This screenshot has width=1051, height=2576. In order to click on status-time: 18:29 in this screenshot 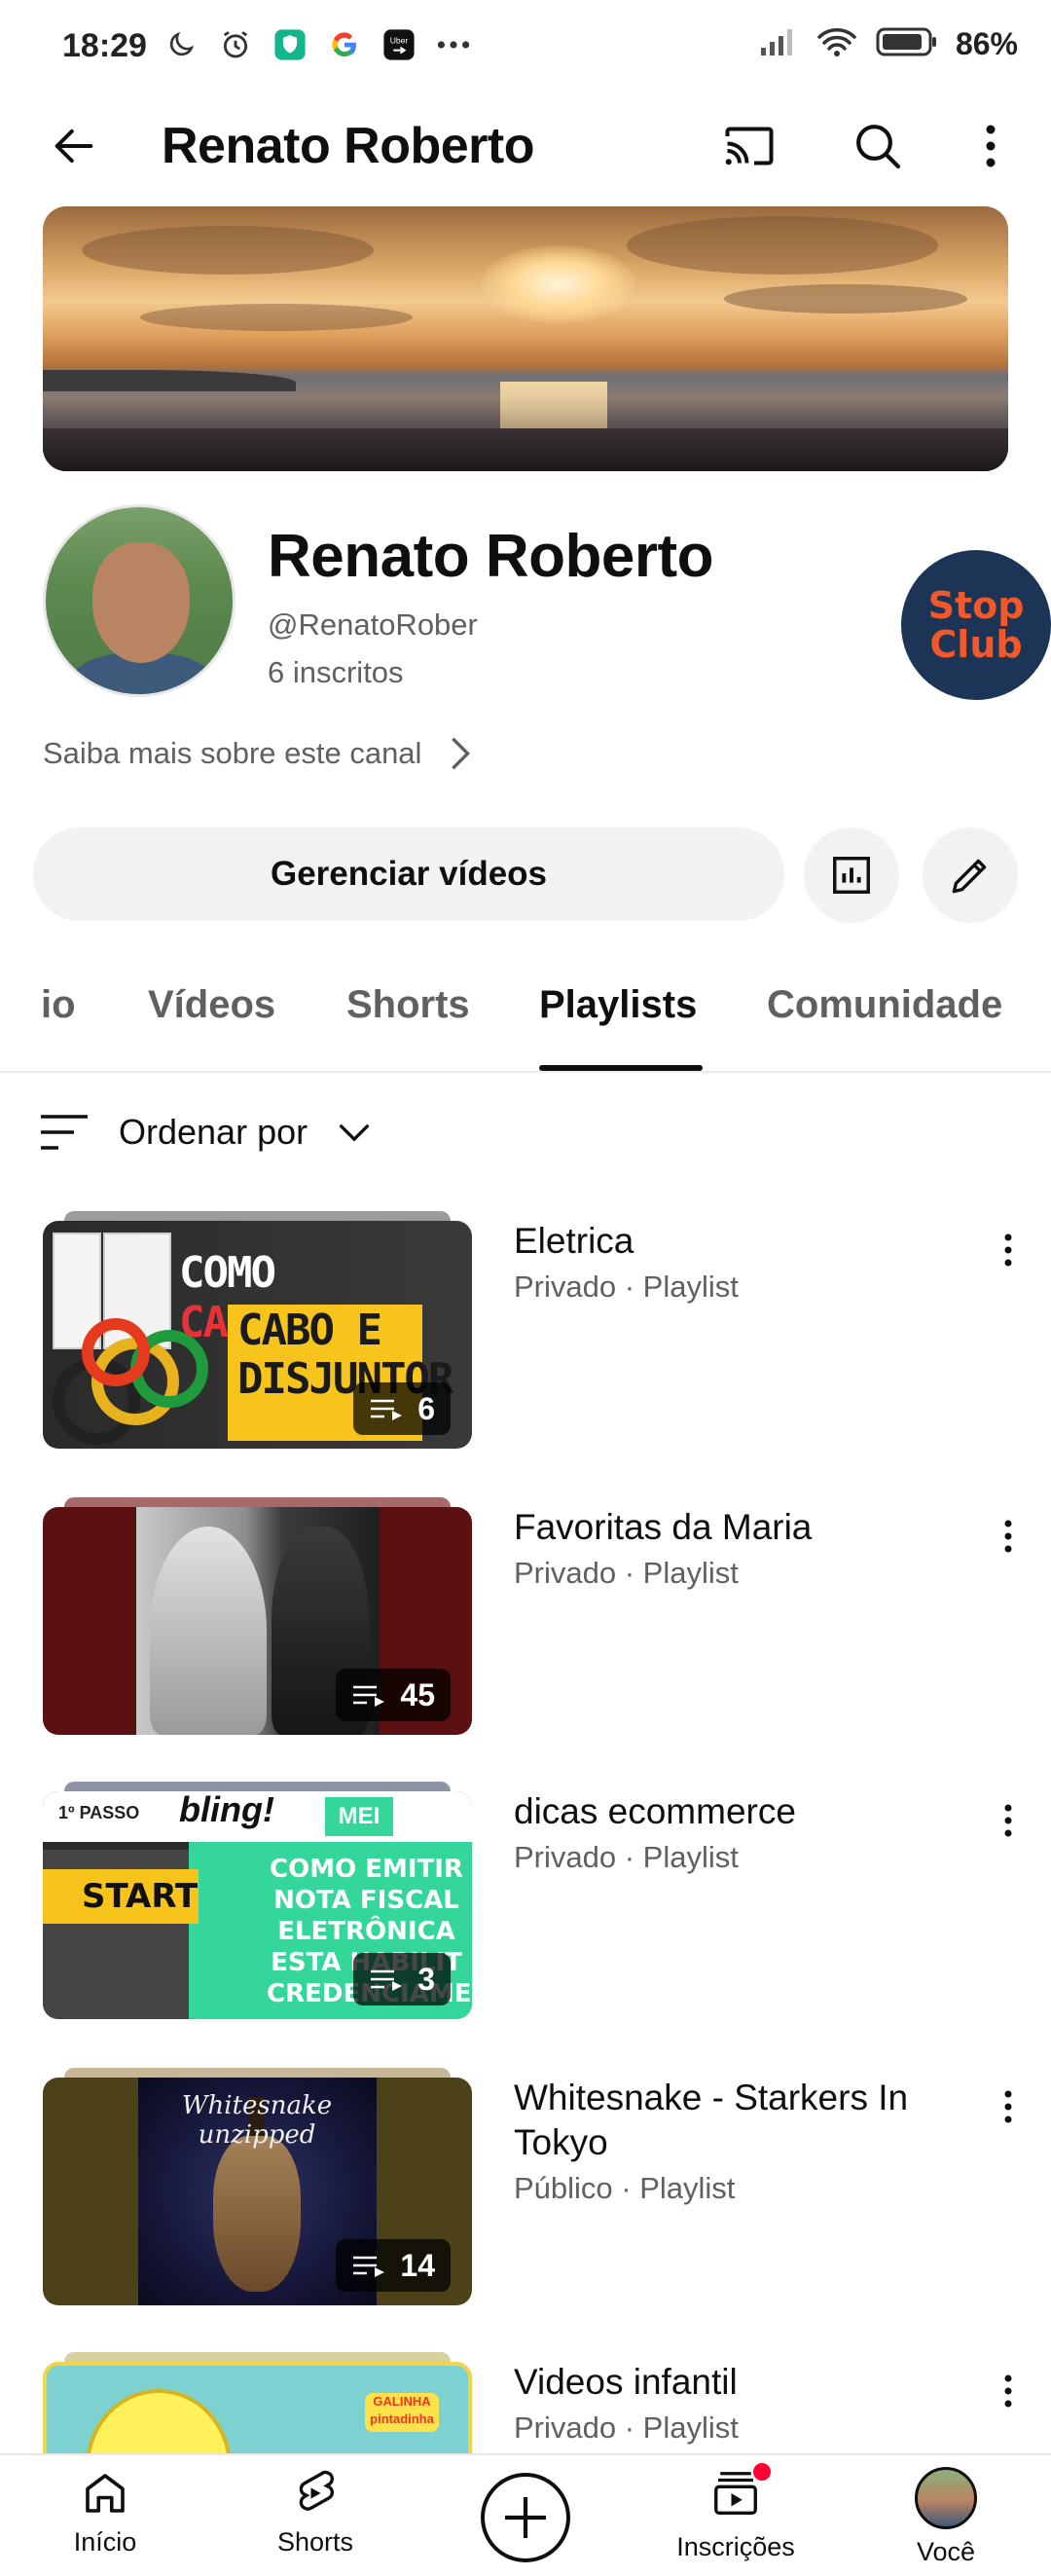, I will do `click(104, 45)`.